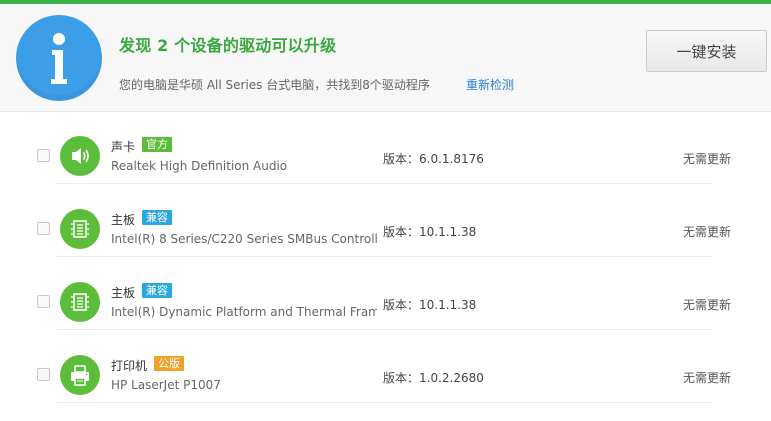 This screenshot has height=421, width=771. I want to click on info-icon, so click(59, 58).